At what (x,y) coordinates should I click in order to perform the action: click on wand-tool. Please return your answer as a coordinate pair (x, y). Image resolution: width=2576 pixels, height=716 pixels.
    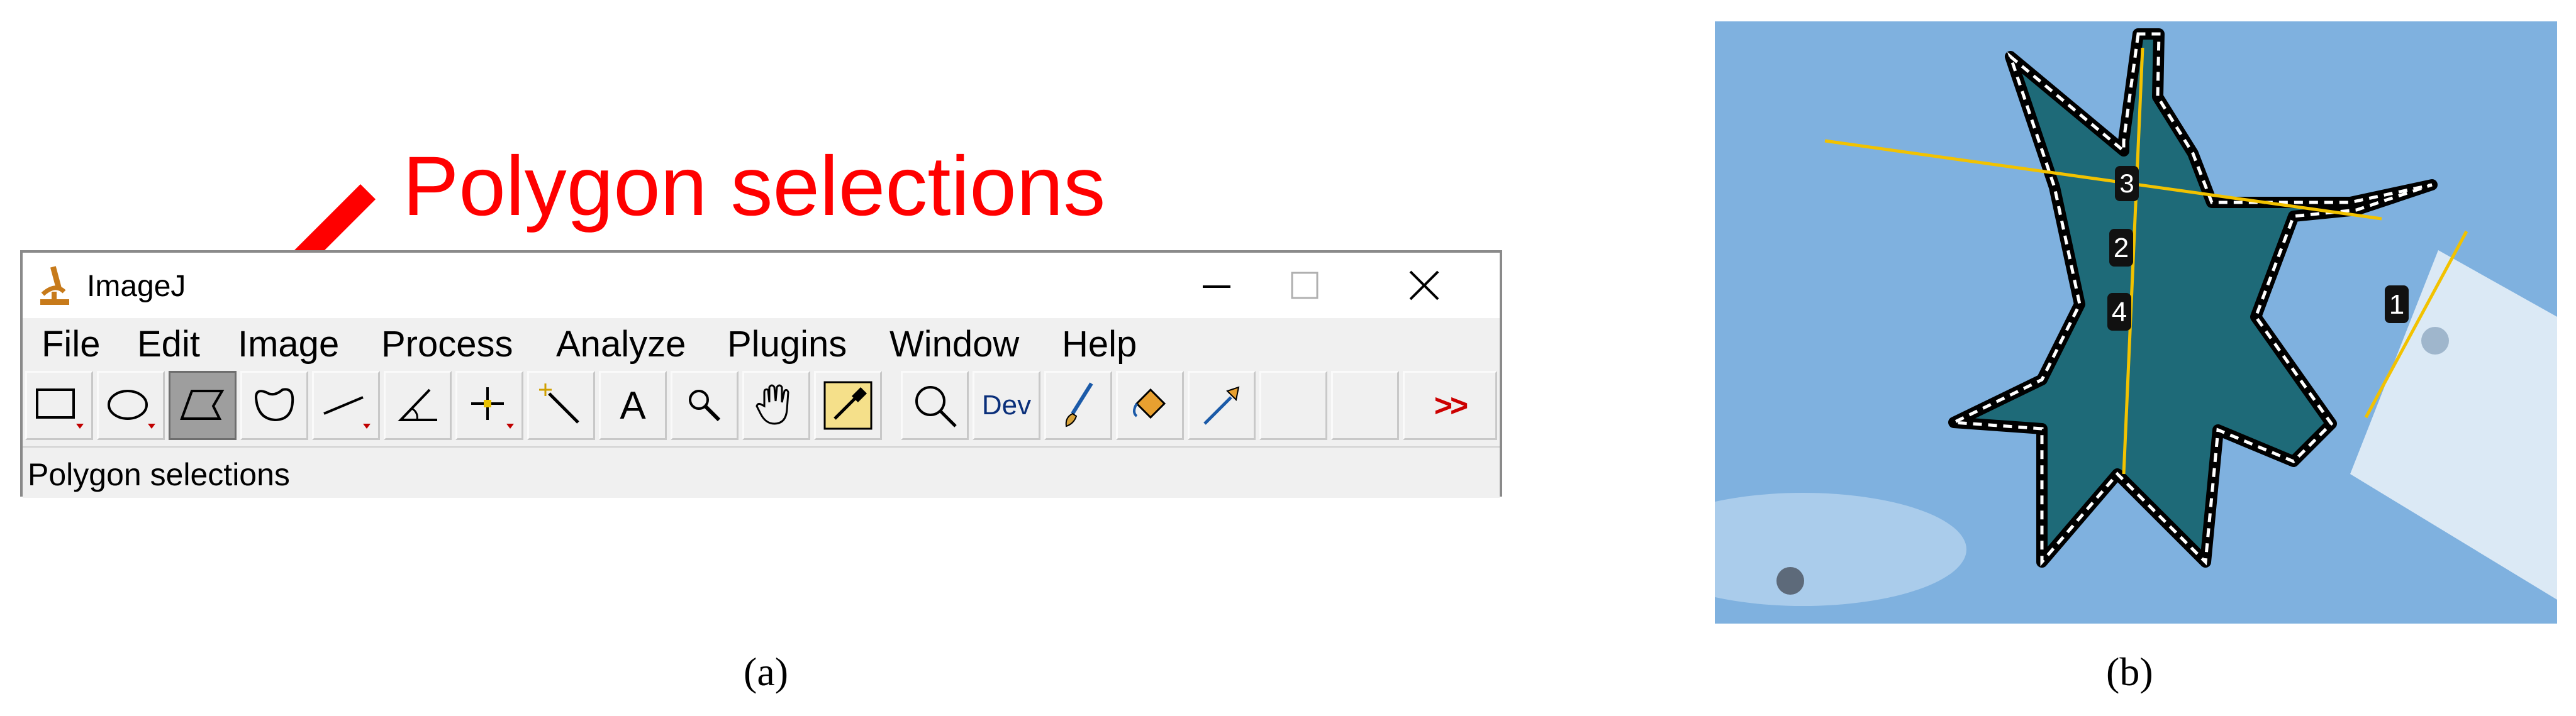
    Looking at the image, I should click on (561, 405).